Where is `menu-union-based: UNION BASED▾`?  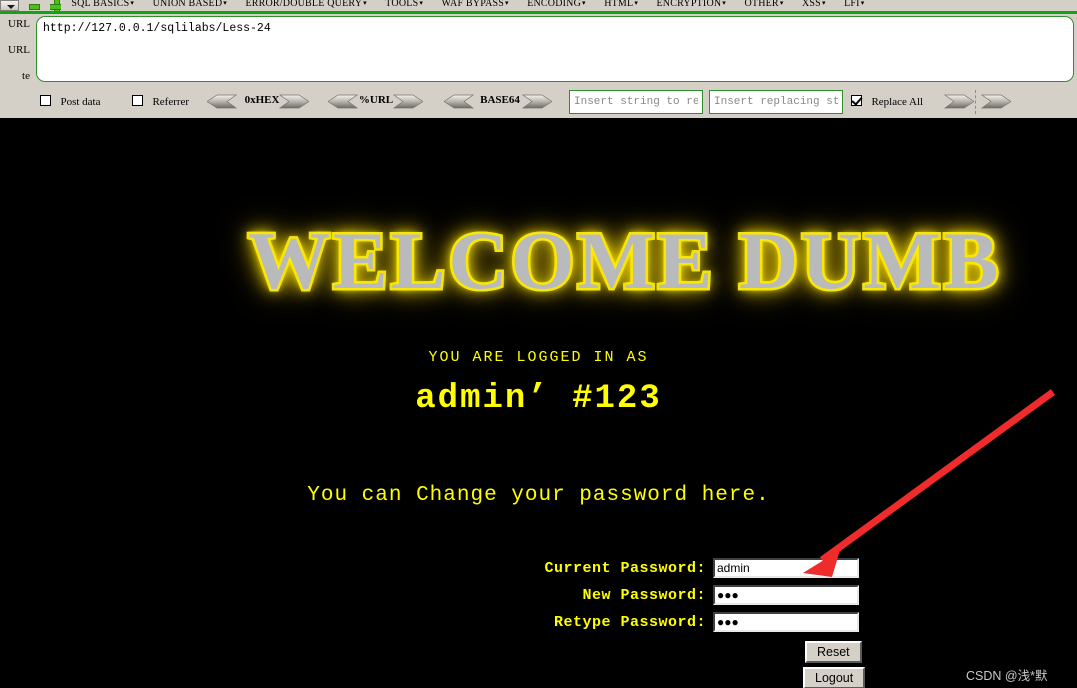 menu-union-based: UNION BASED▾ is located at coordinates (190, 5).